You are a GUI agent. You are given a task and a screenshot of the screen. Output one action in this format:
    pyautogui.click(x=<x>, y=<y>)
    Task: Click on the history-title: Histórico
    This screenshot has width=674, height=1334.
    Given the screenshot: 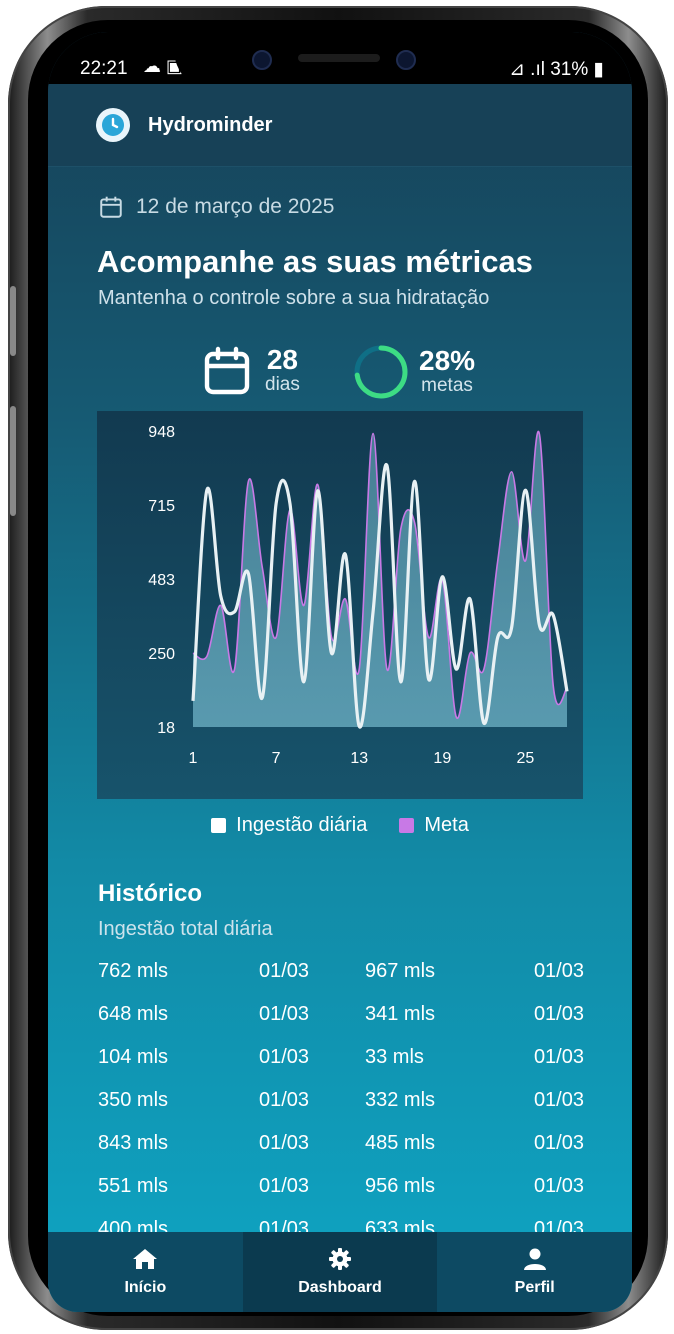 What is the action you would take?
    pyautogui.click(x=150, y=893)
    